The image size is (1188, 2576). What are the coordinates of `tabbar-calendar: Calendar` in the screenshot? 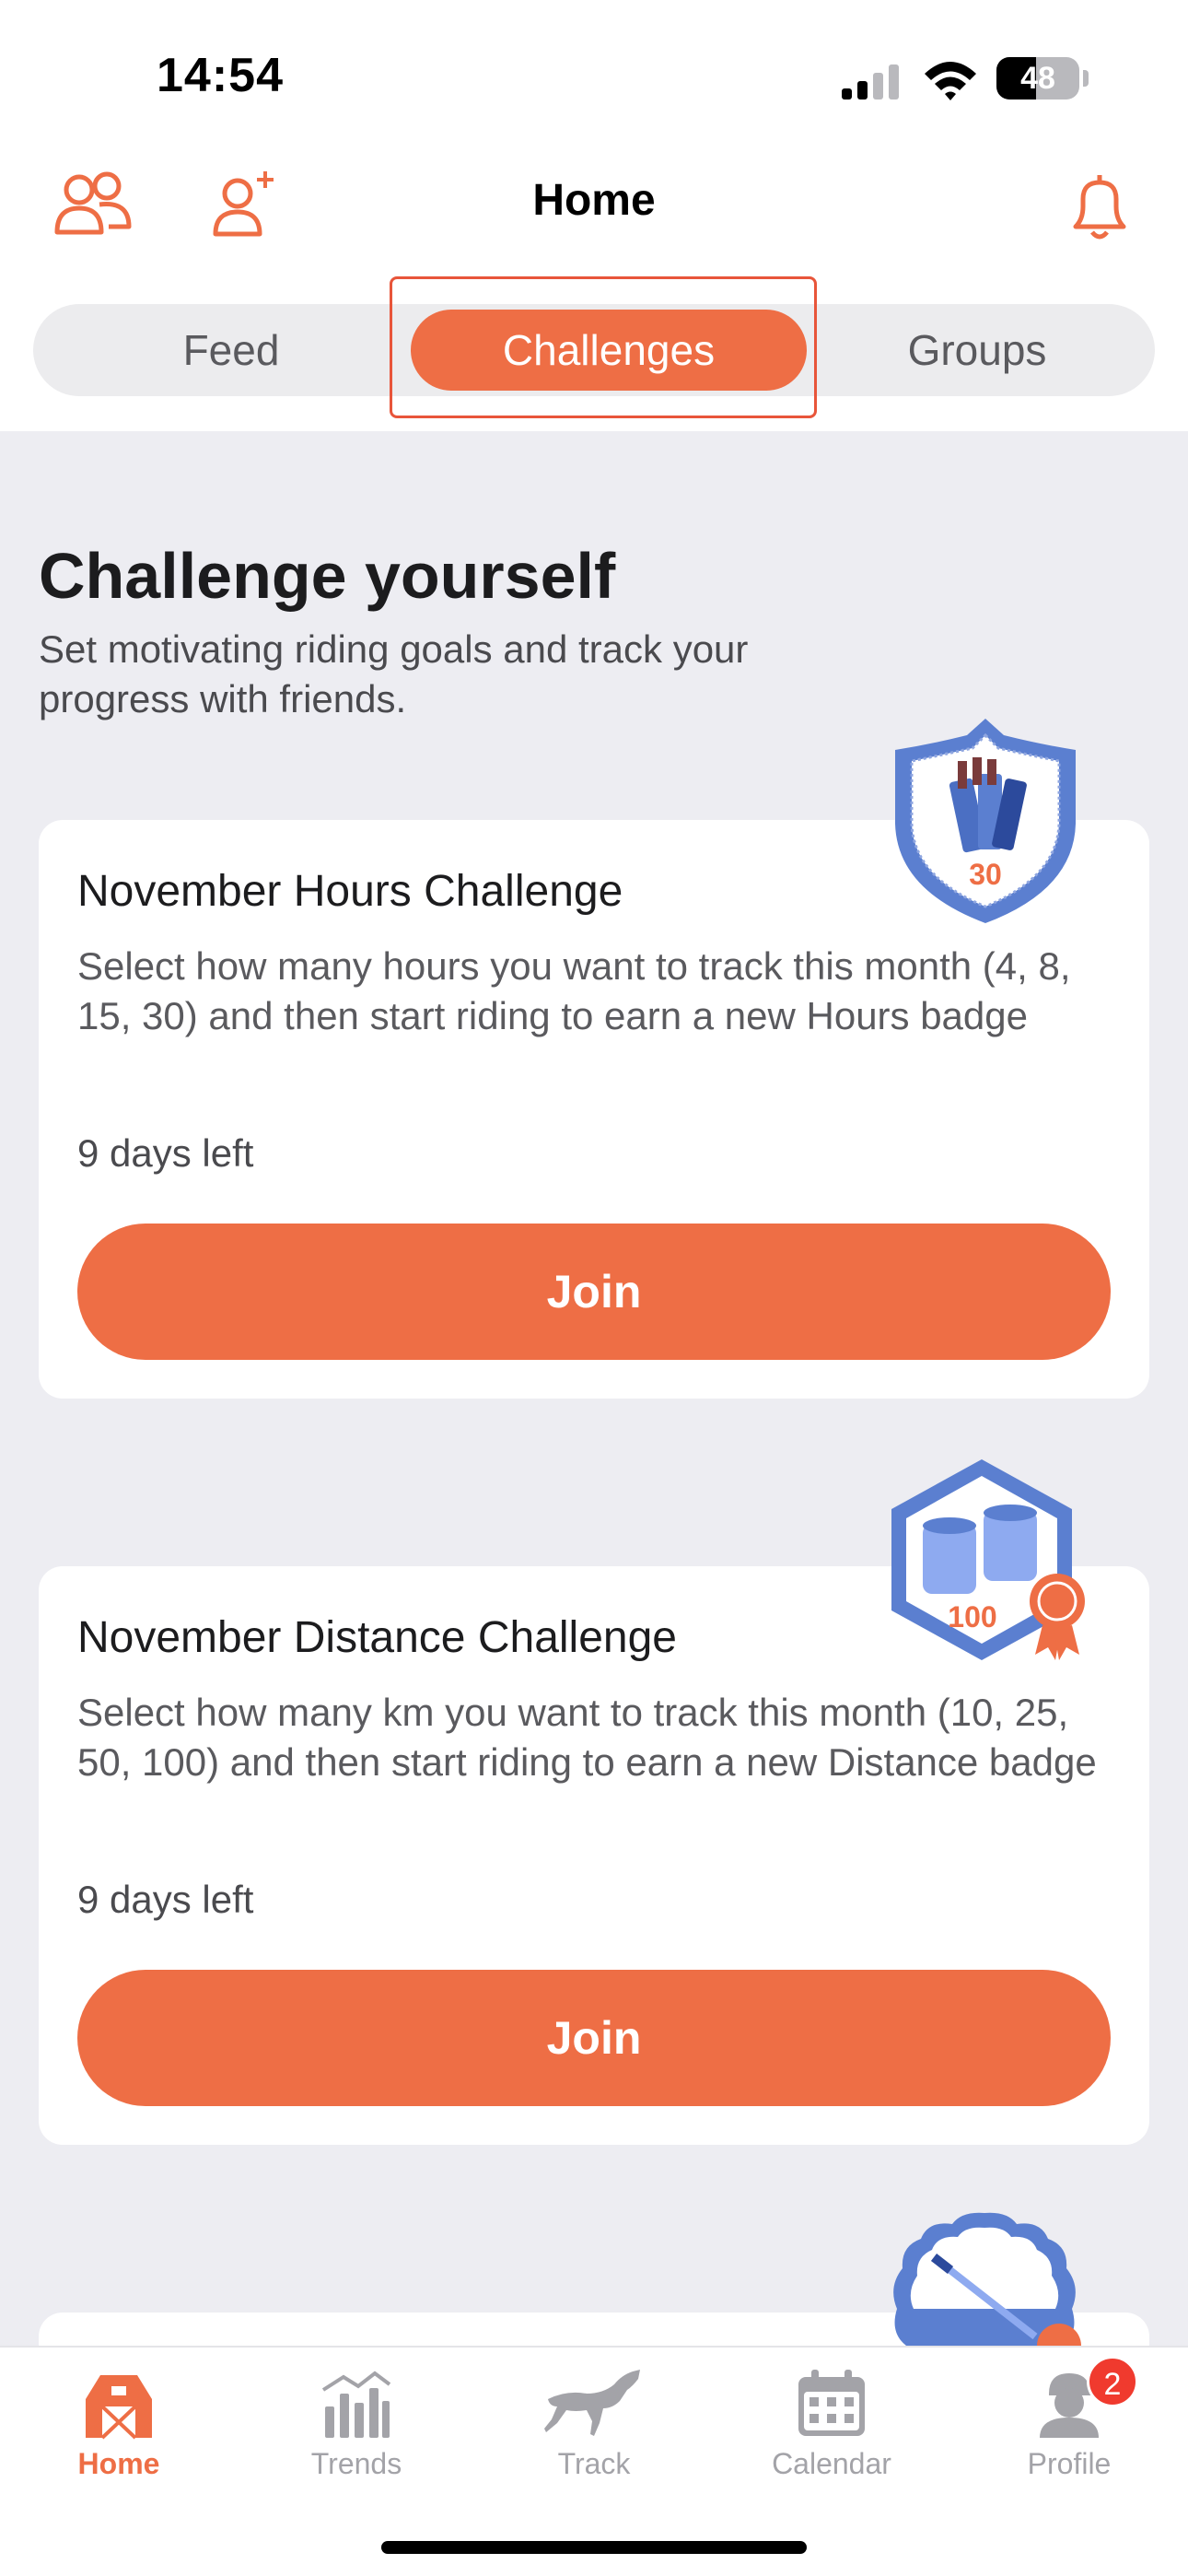 It's located at (831, 2421).